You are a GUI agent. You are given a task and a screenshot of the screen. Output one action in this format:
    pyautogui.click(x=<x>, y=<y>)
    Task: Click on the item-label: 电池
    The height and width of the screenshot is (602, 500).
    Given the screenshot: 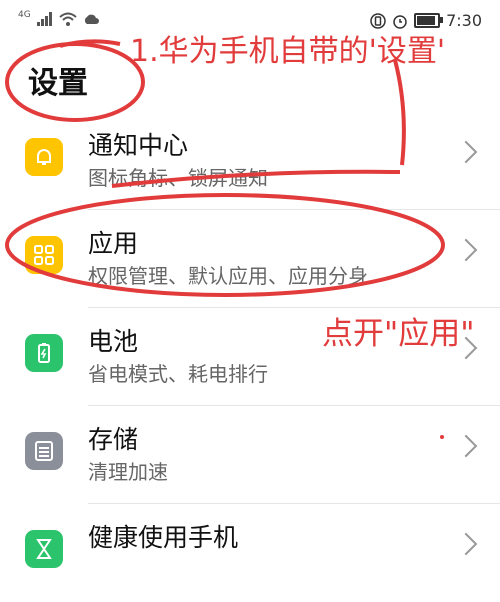 What is the action you would take?
    pyautogui.click(x=113, y=341)
    